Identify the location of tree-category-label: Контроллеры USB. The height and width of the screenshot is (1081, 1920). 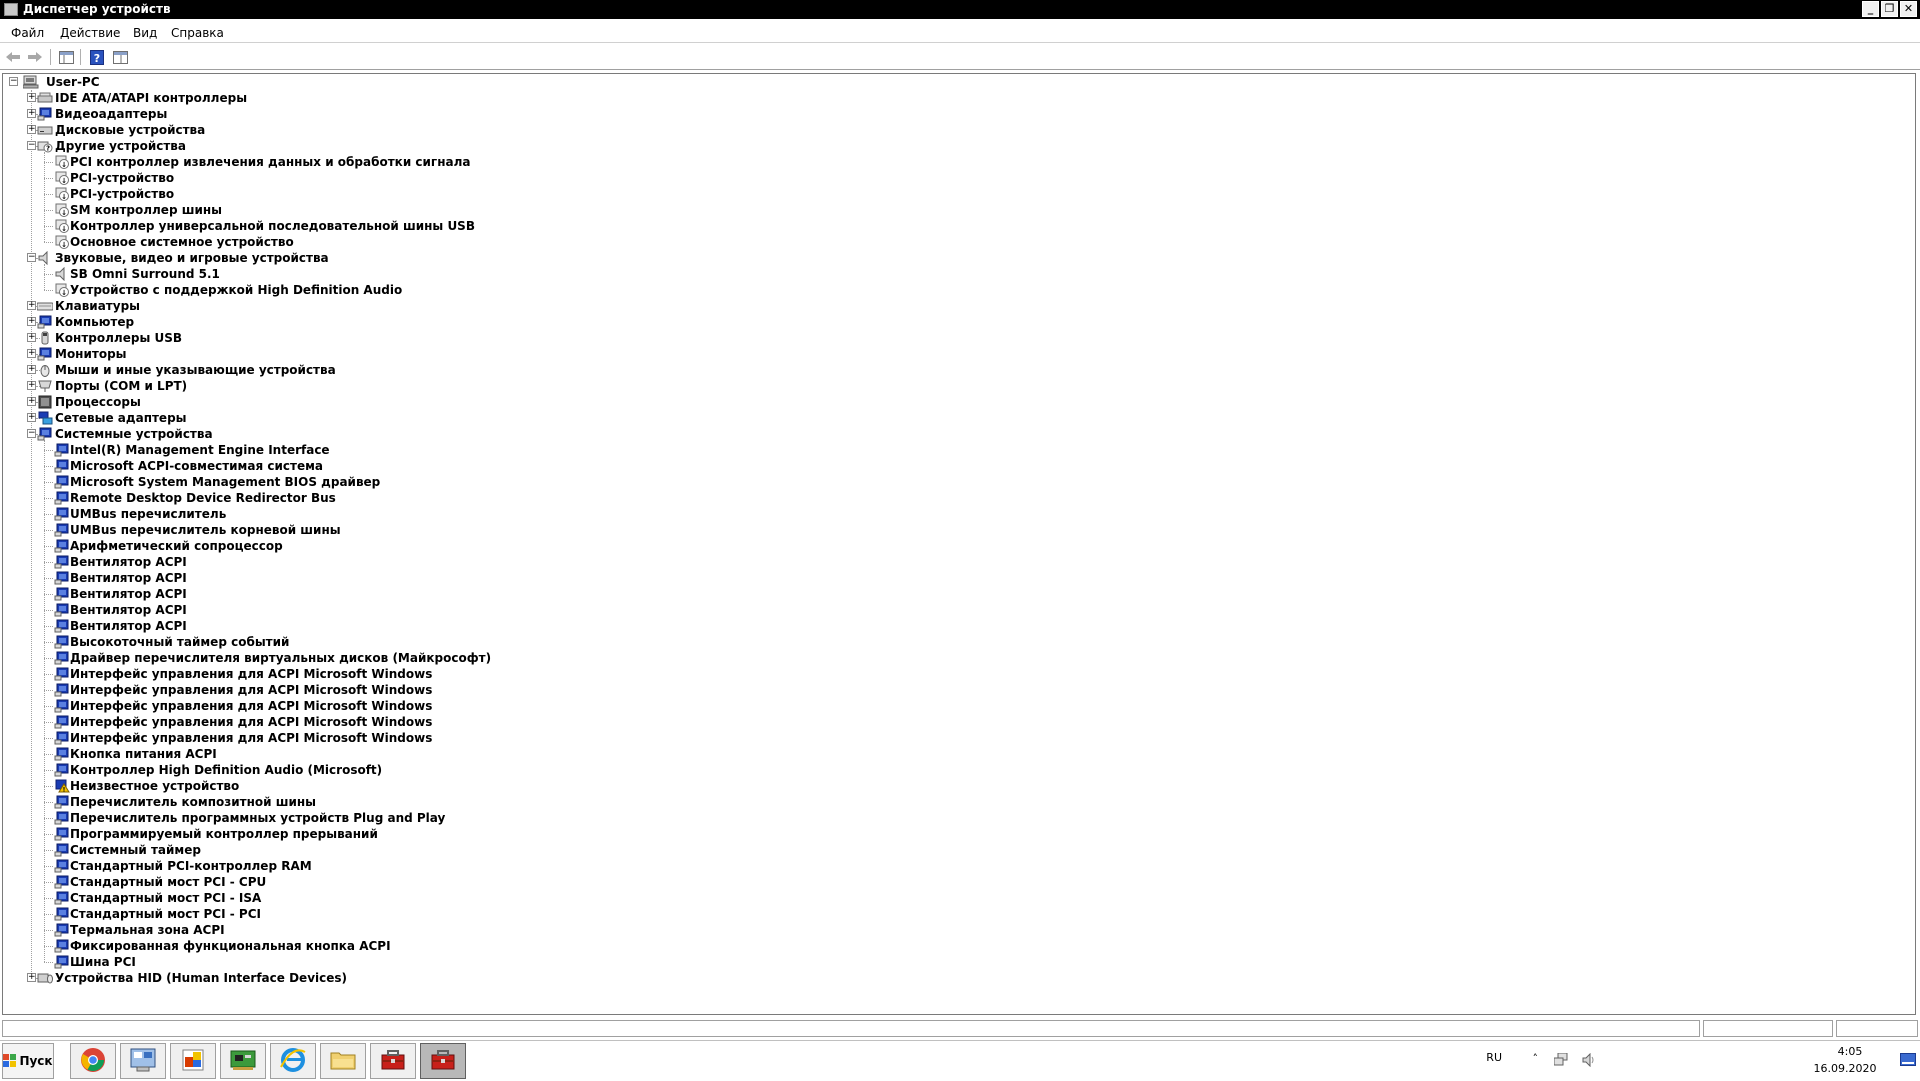
(119, 338).